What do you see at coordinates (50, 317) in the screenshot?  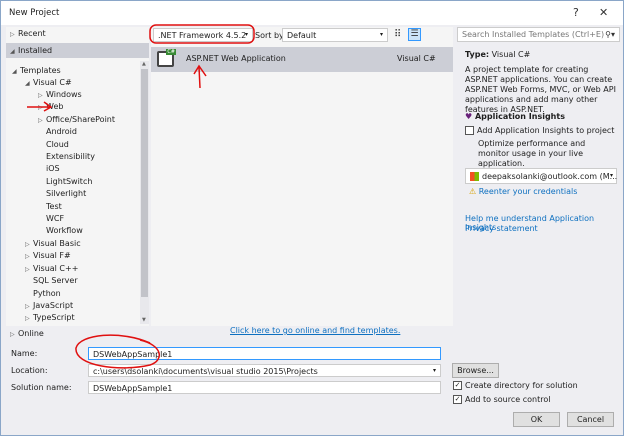 I see `tree-item: ▷ TypeScript` at bounding box center [50, 317].